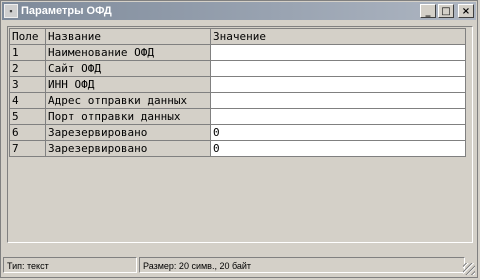 This screenshot has height=280, width=480. I want to click on parameter-name-cell: Порт отправки данных, so click(128, 116).